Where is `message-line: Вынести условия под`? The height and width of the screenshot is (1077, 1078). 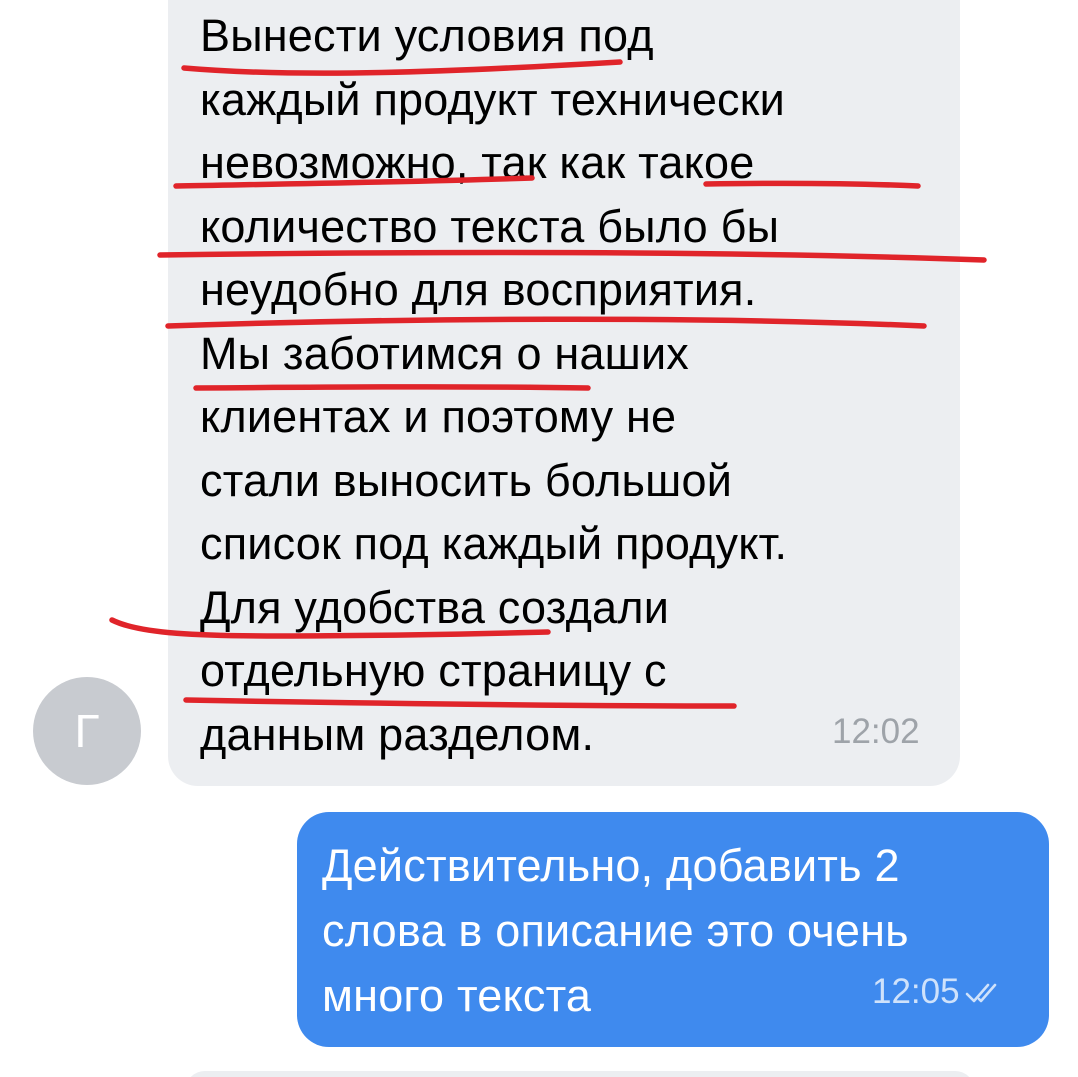 message-line: Вынести условия под is located at coordinates (427, 35).